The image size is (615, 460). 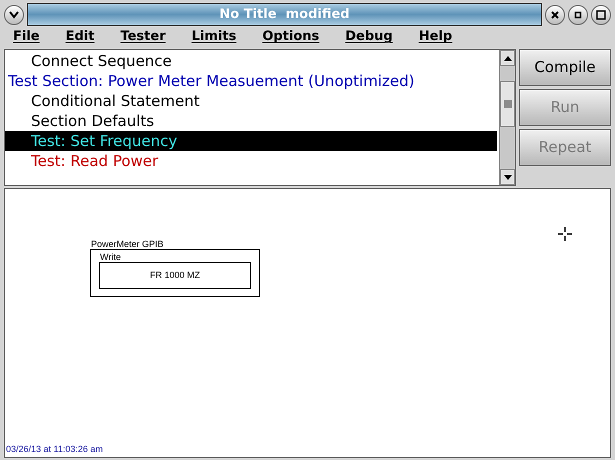 What do you see at coordinates (80, 37) in the screenshot?
I see `menu-item: Edit` at bounding box center [80, 37].